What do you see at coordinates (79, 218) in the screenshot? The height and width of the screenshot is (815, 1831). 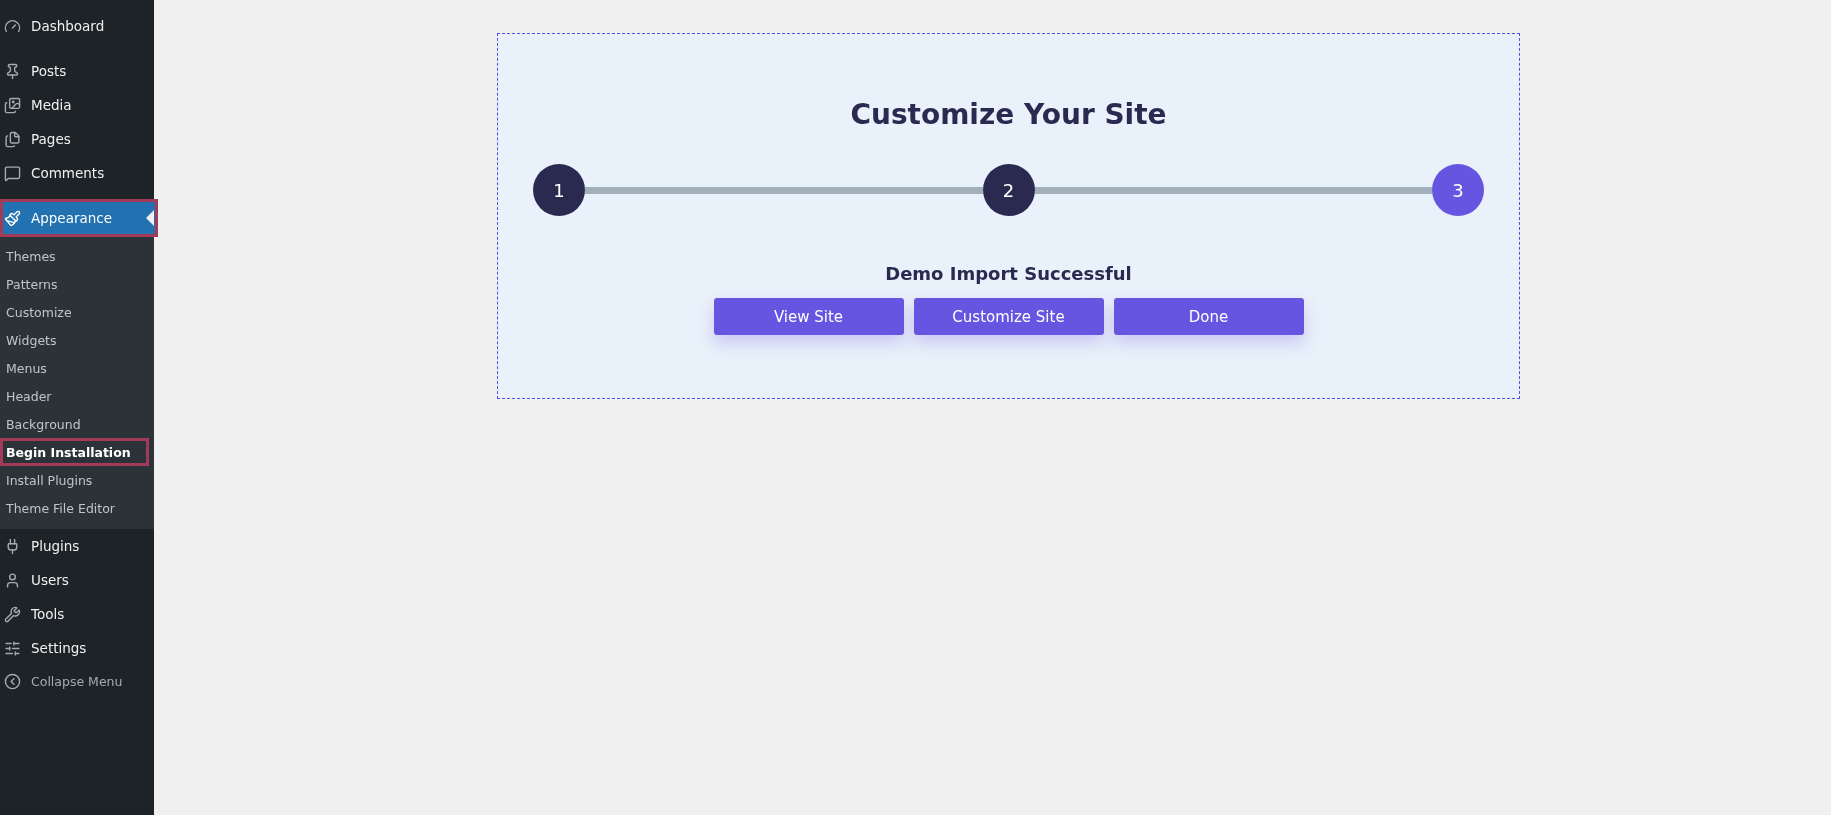 I see `sidebar-item: Appearance` at bounding box center [79, 218].